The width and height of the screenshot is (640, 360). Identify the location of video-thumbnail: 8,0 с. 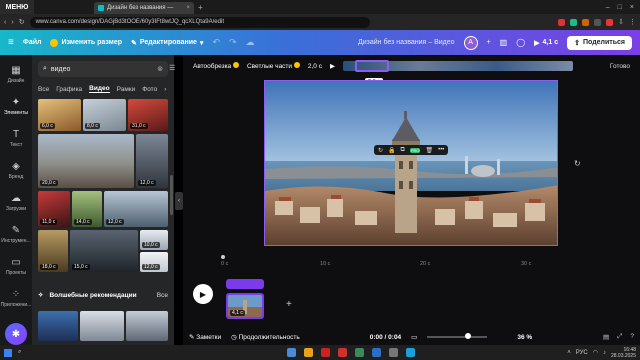
(104, 115).